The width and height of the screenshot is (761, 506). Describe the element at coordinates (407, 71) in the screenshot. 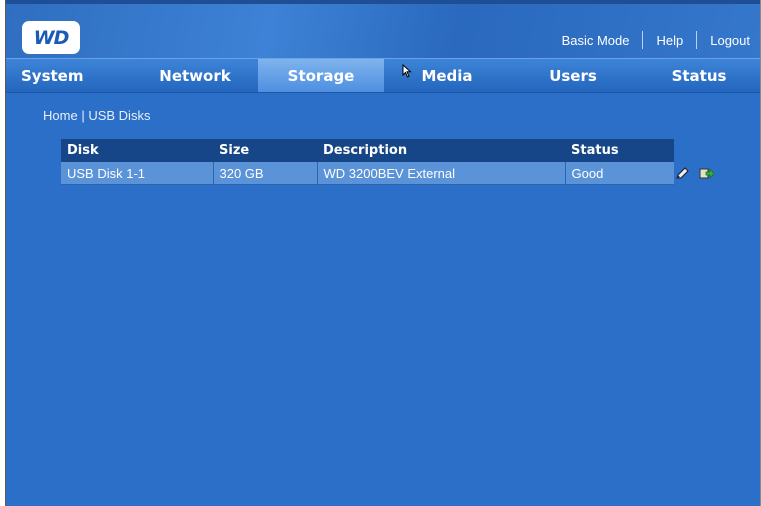

I see `mouse-cursor-icon` at that location.